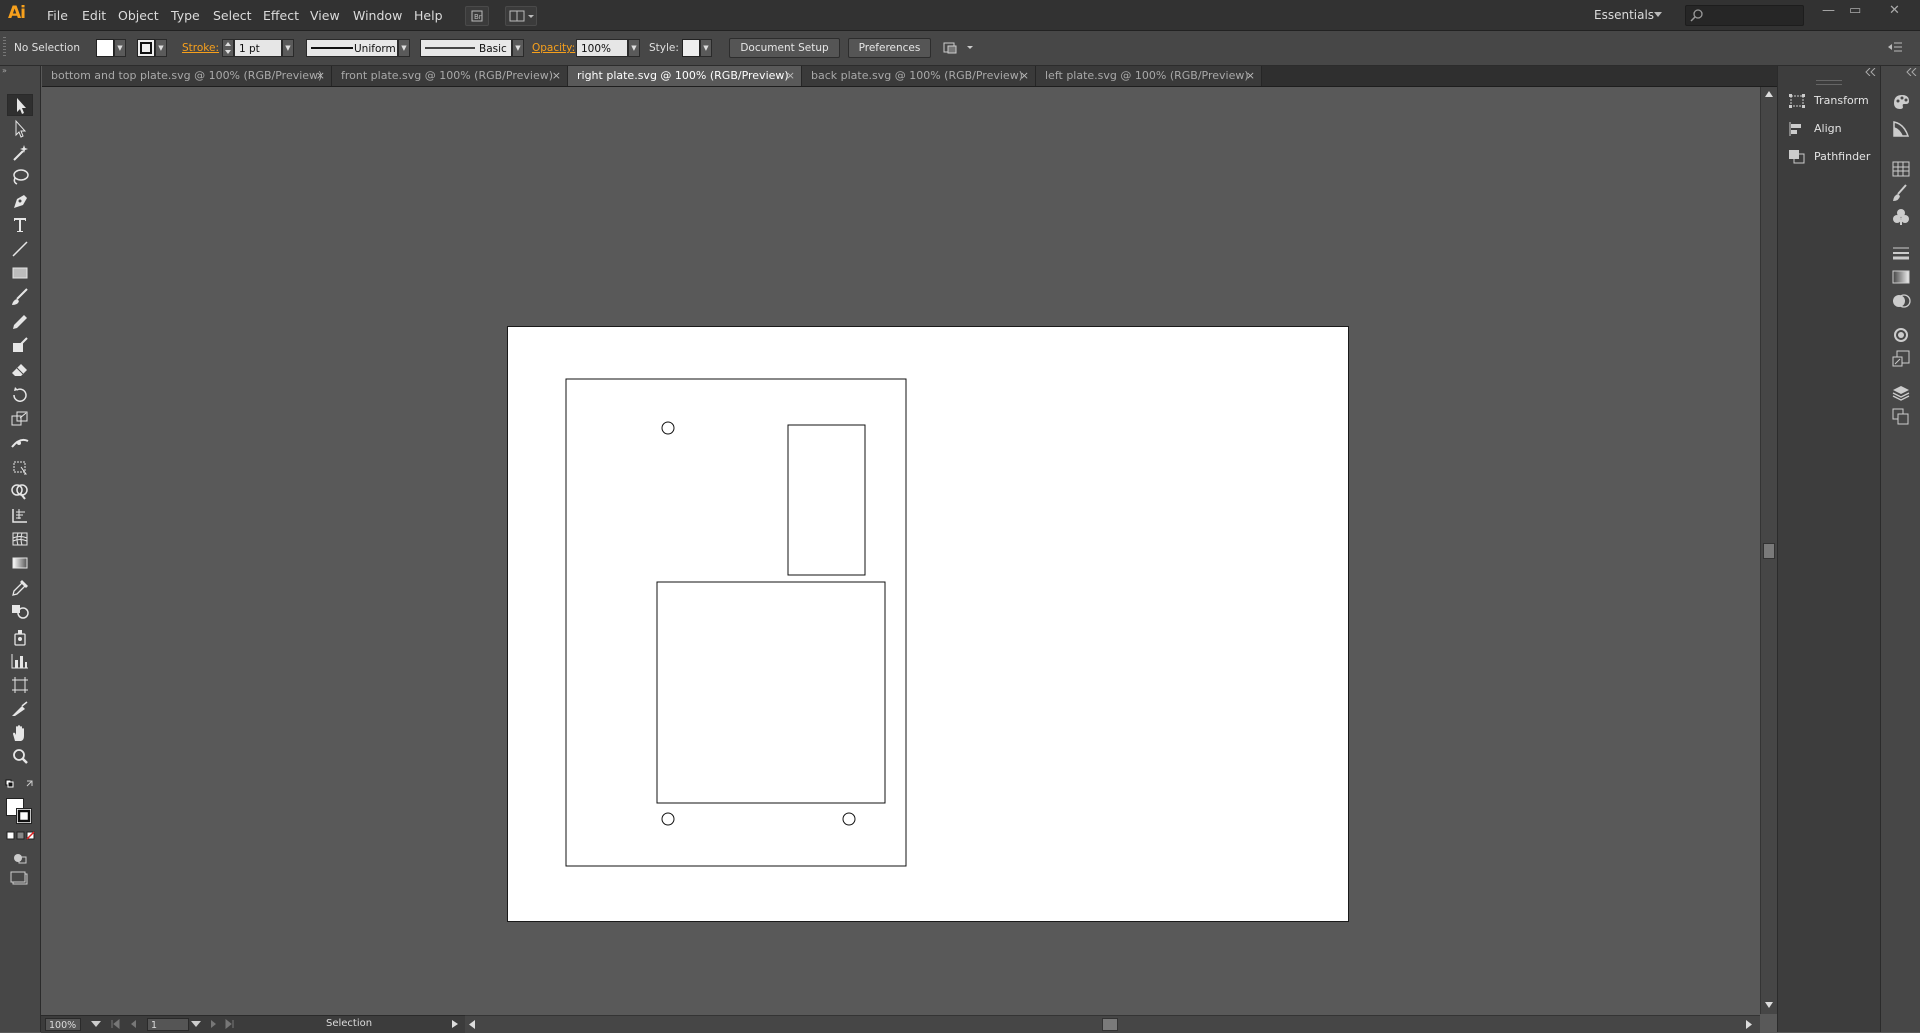  I want to click on swatches-icon, so click(1901, 169).